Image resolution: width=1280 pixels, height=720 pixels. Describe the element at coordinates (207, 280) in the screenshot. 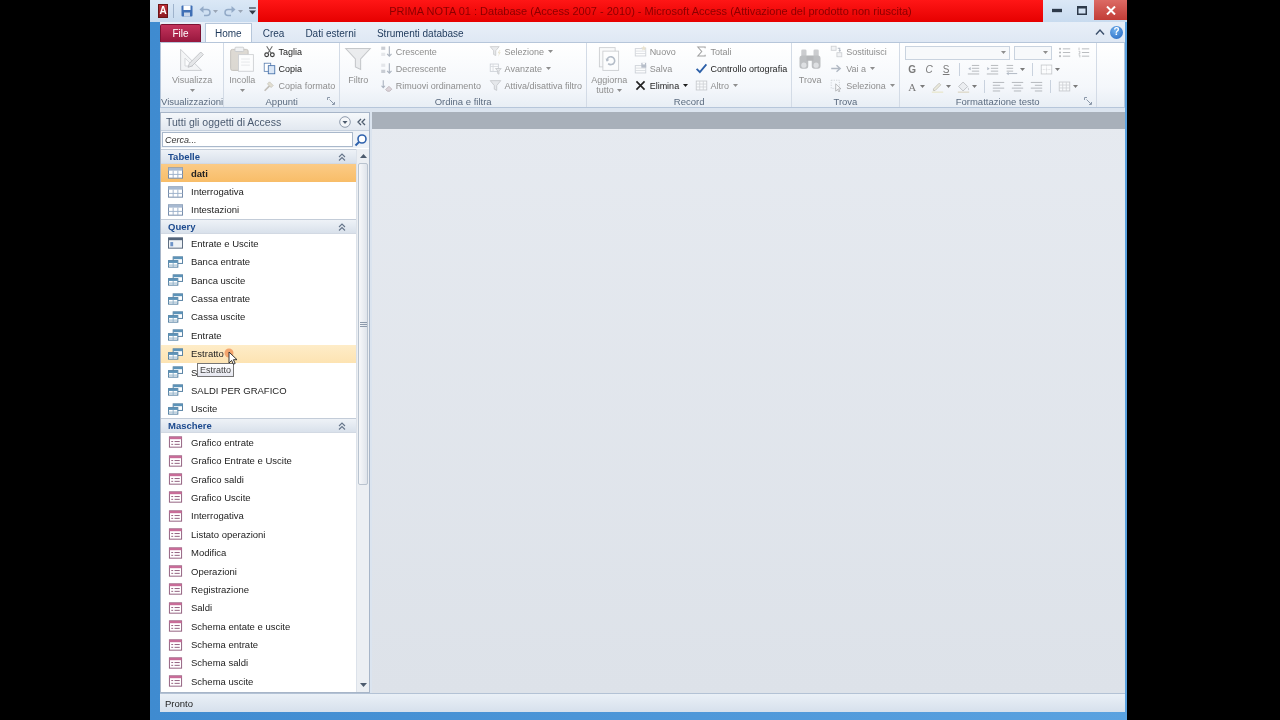

I see `nav-item: Banca uscite` at that location.